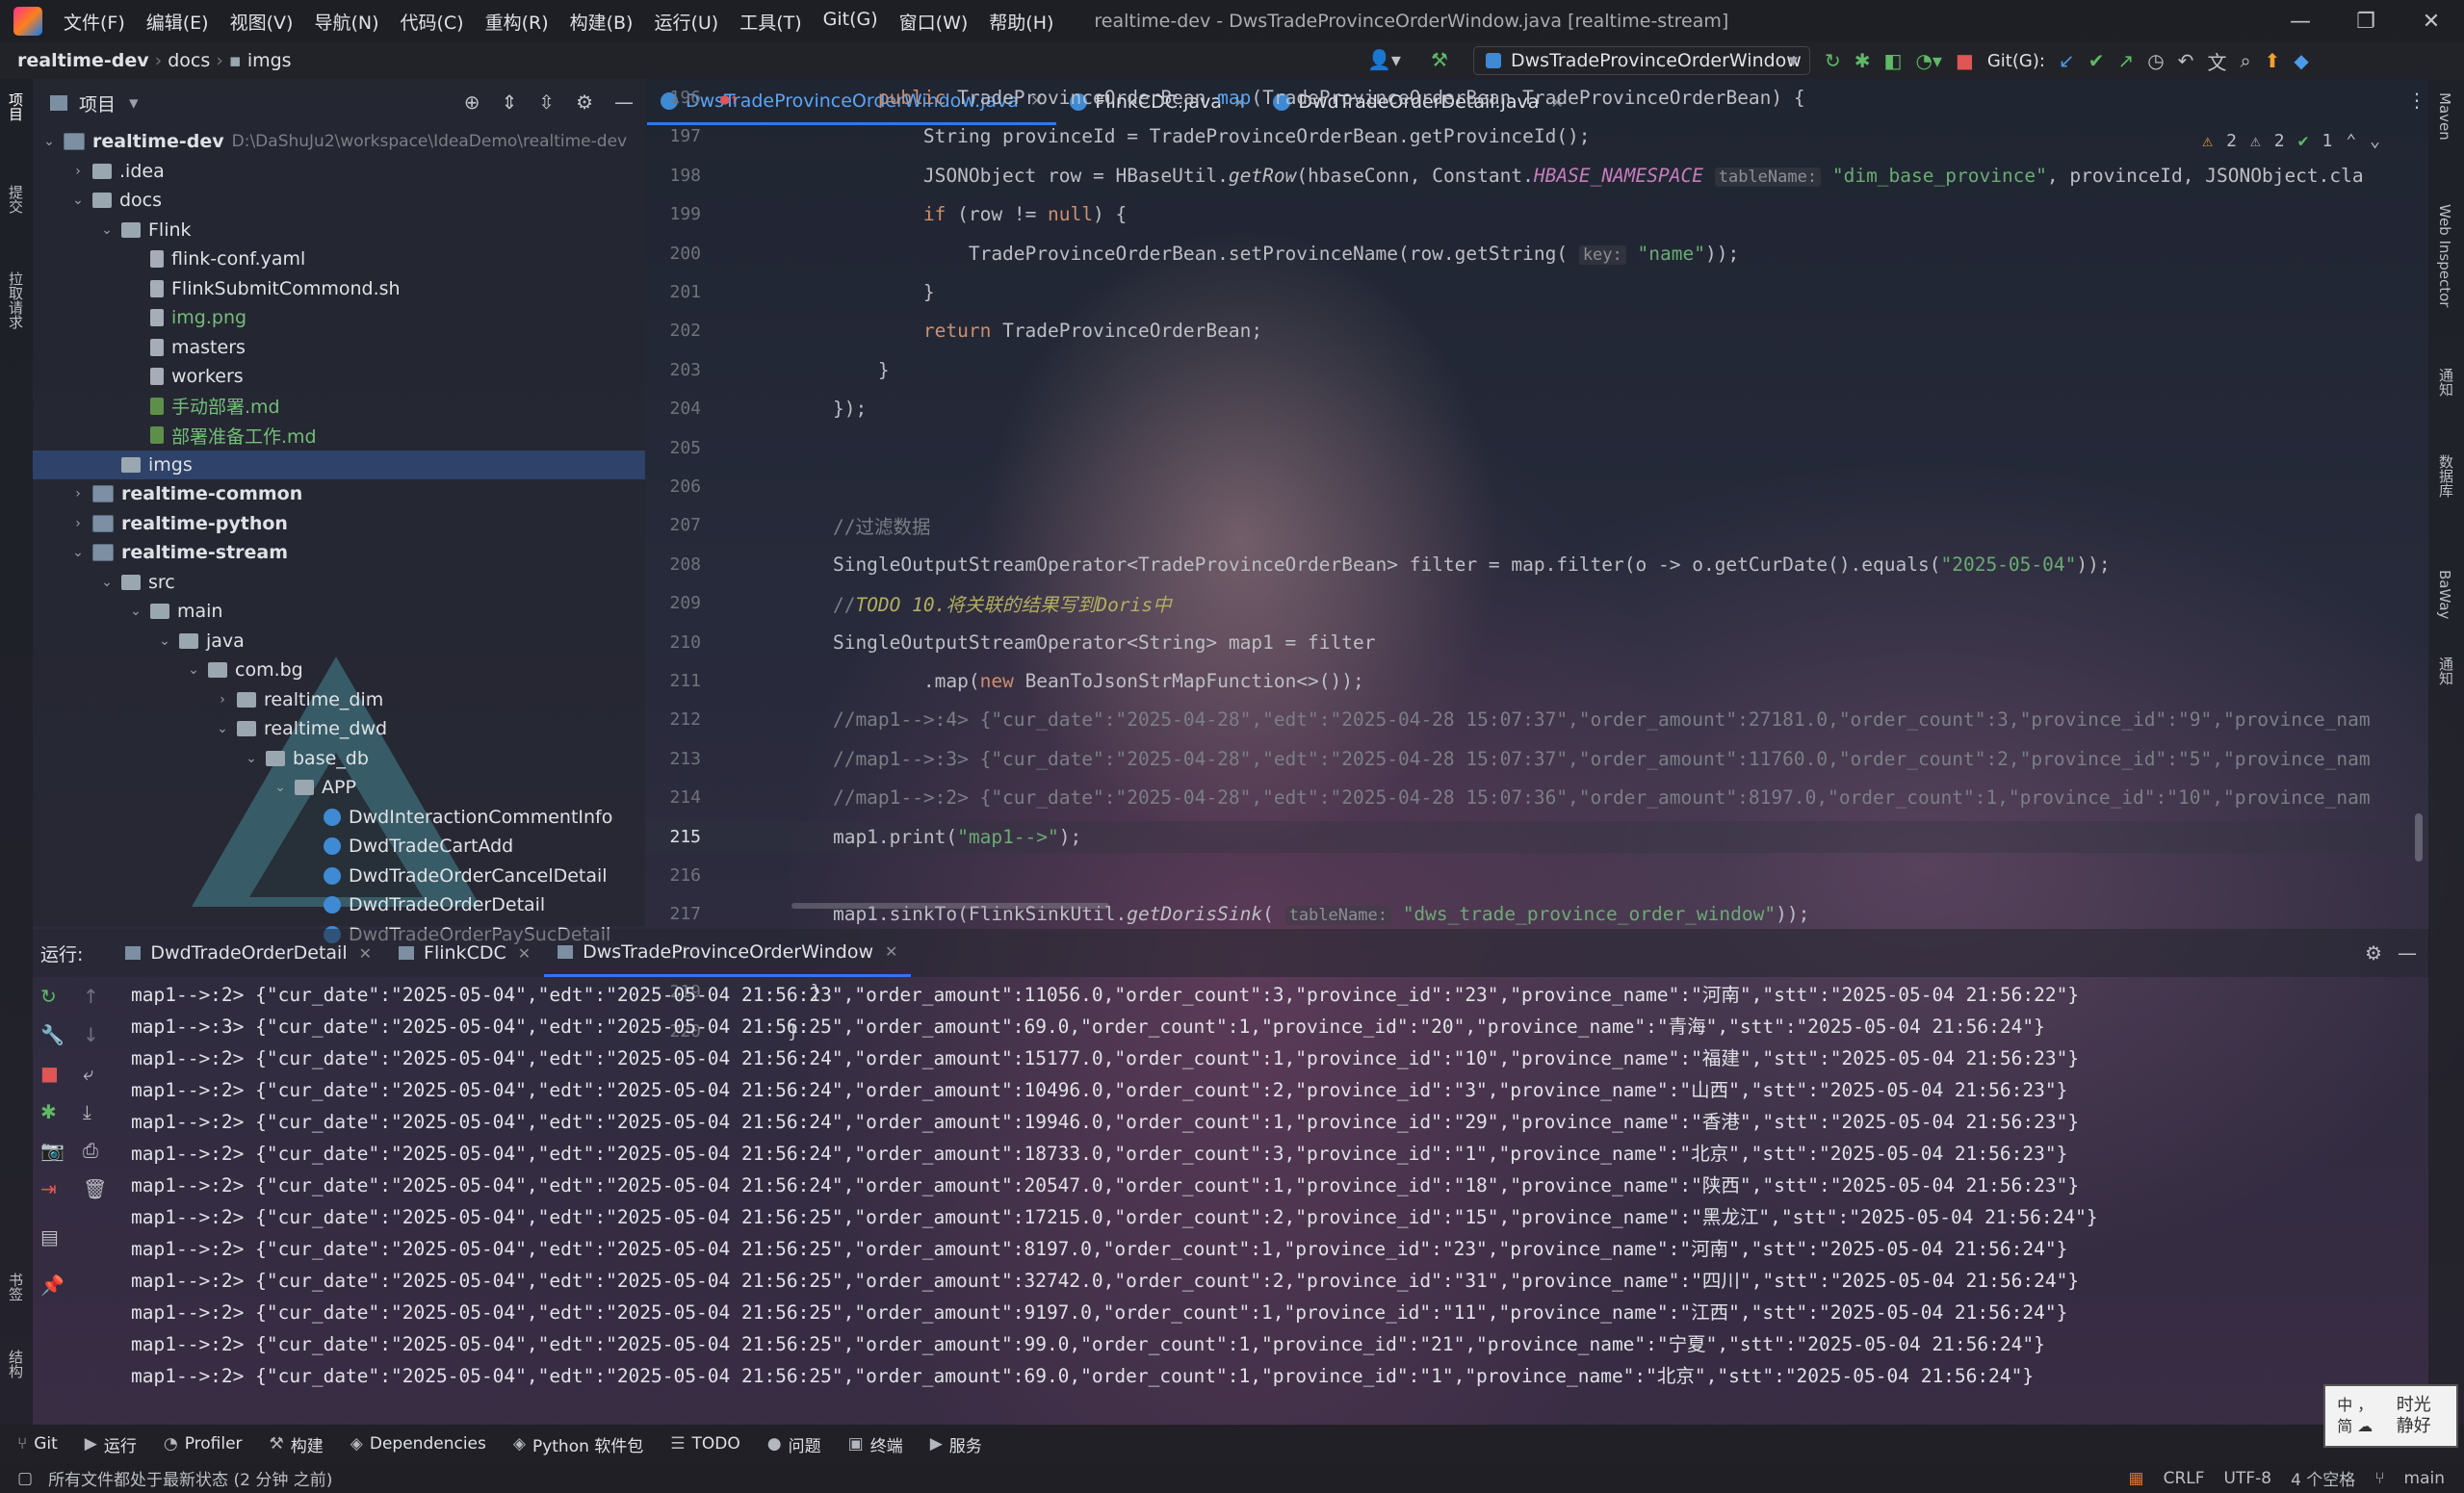 This screenshot has width=2464, height=1493. What do you see at coordinates (16, 300) in the screenshot?
I see `tool-pull-requests: 拉取请求` at bounding box center [16, 300].